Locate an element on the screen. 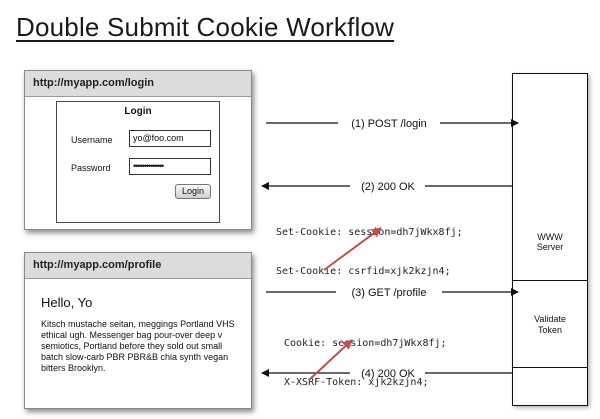  message-2-label: (2) 200 OK is located at coordinates (388, 187).